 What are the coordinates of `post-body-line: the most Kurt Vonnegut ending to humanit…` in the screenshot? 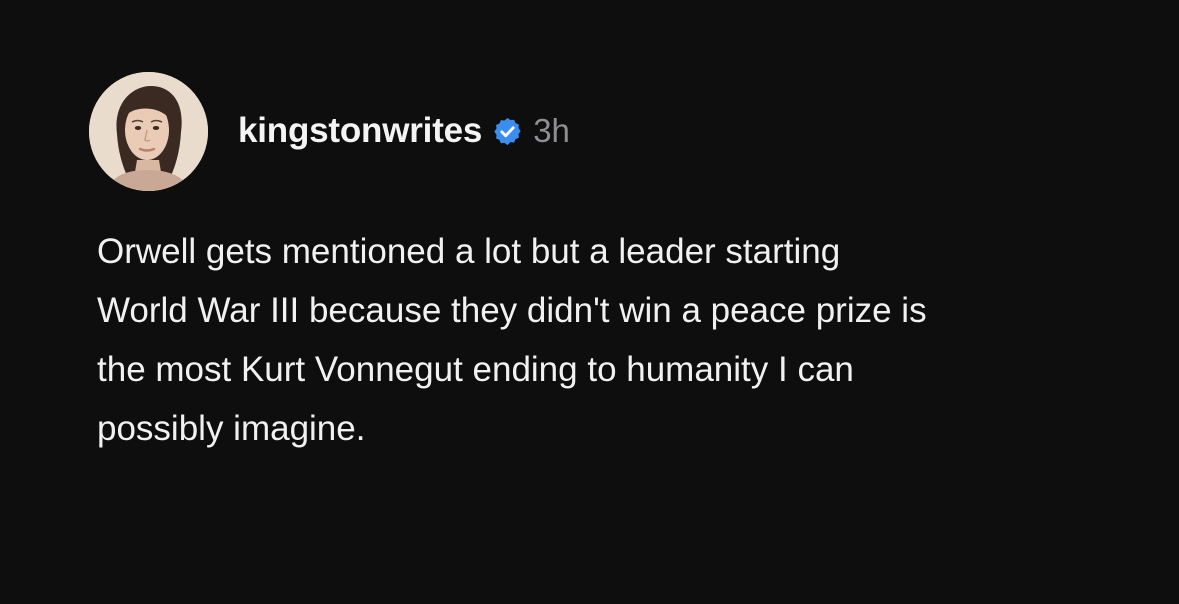 It's located at (475, 369).